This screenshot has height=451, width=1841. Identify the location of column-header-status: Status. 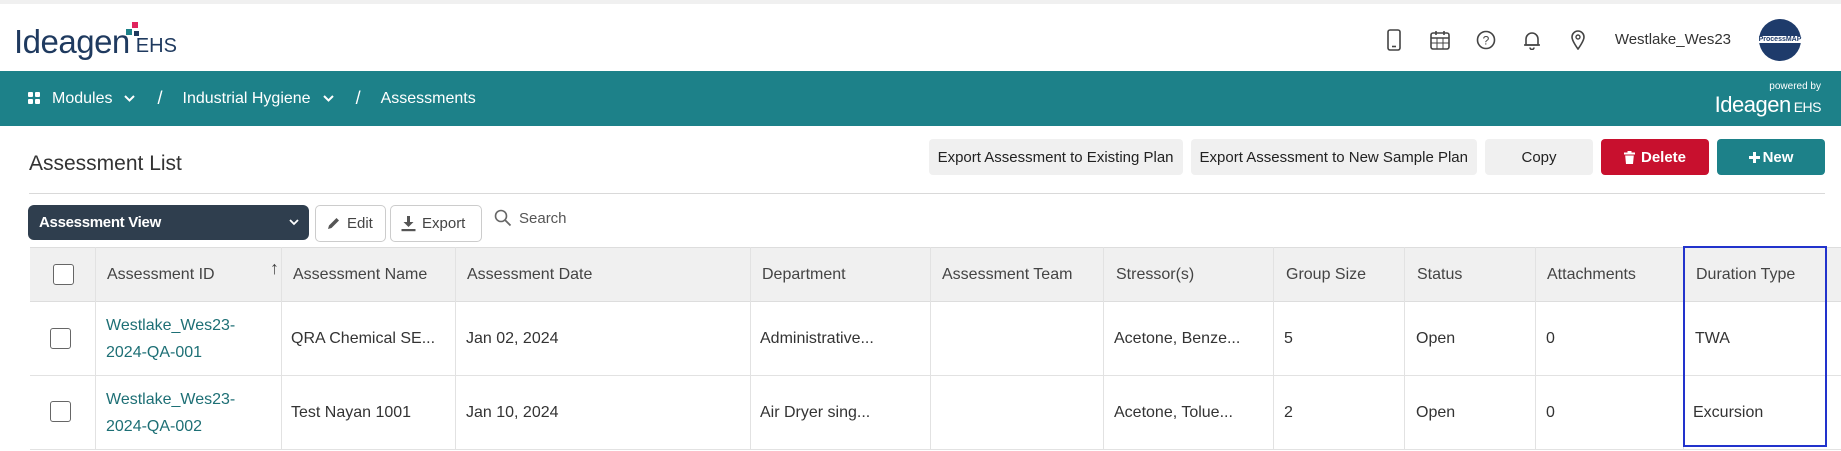
(1439, 274).